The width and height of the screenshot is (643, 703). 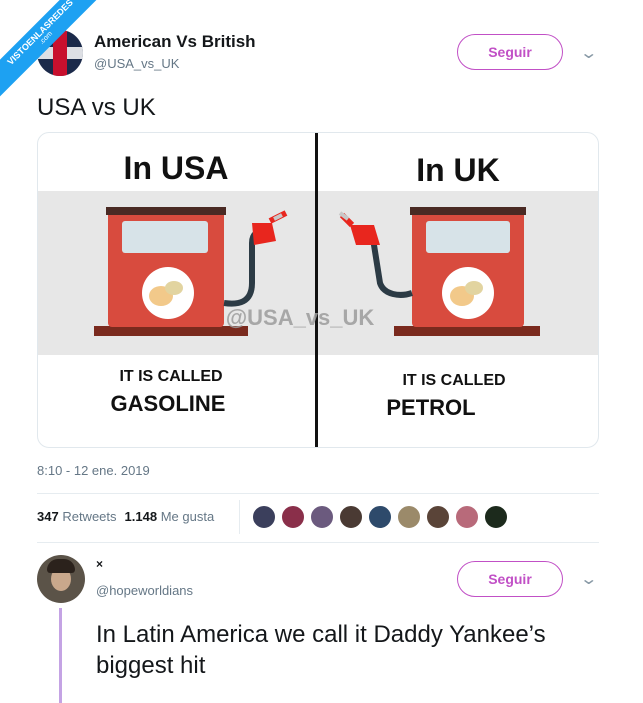 What do you see at coordinates (99, 564) in the screenshot?
I see `reply-author-name: ×` at bounding box center [99, 564].